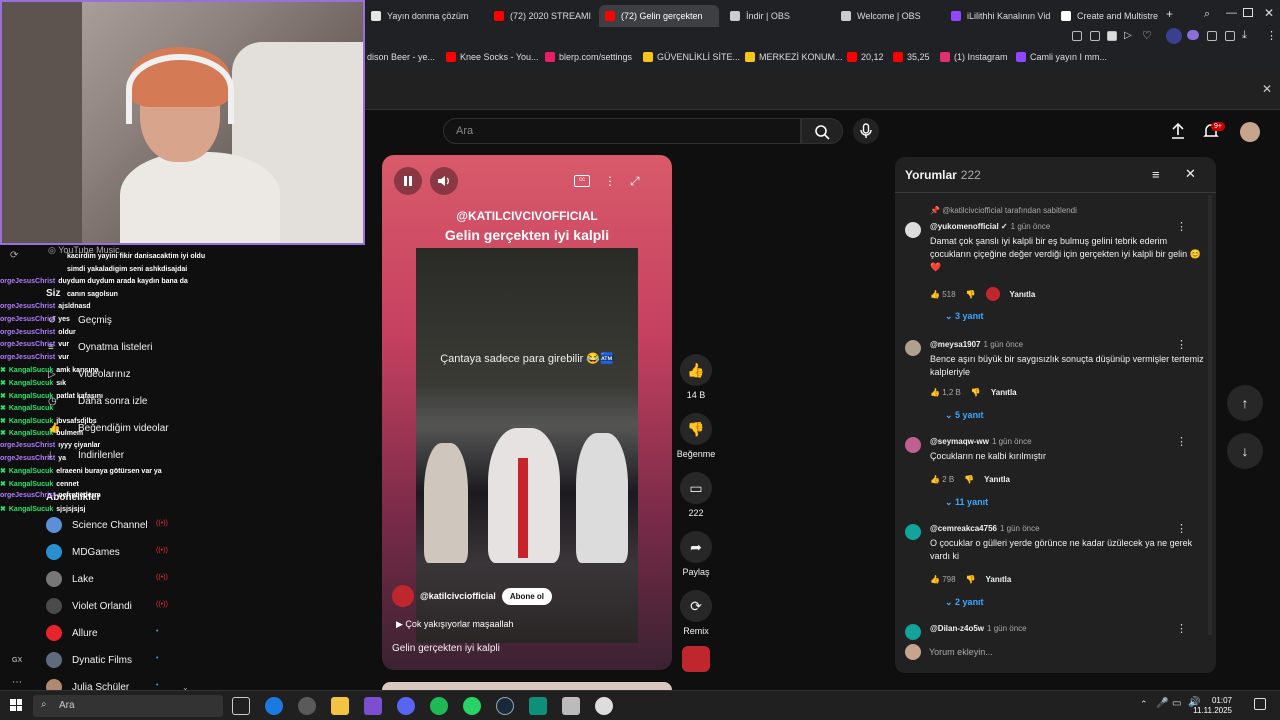  What do you see at coordinates (89, 660) in the screenshot?
I see `subscription-item: Dynatic Films` at bounding box center [89, 660].